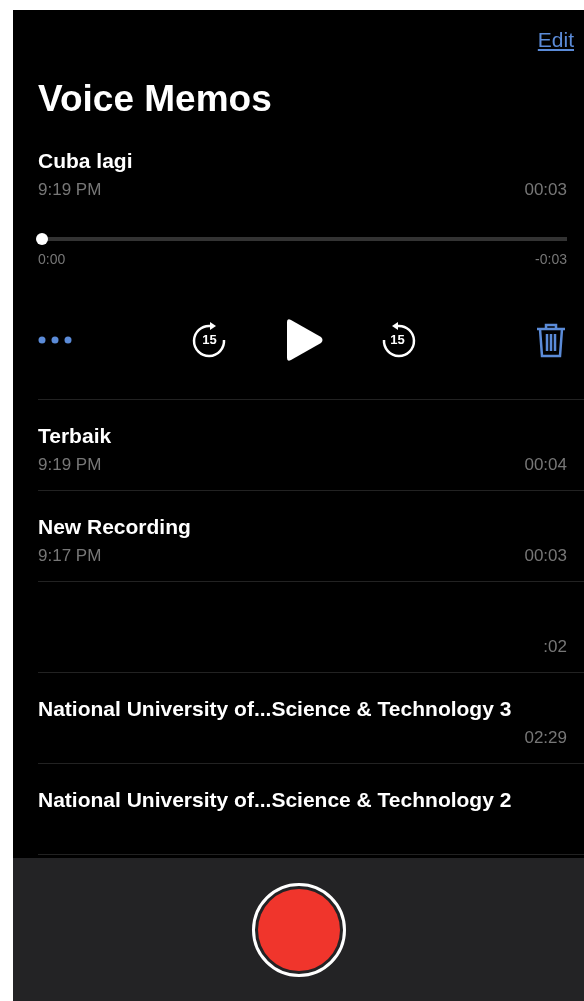  What do you see at coordinates (42, 238) in the screenshot?
I see `playback-thumb` at bounding box center [42, 238].